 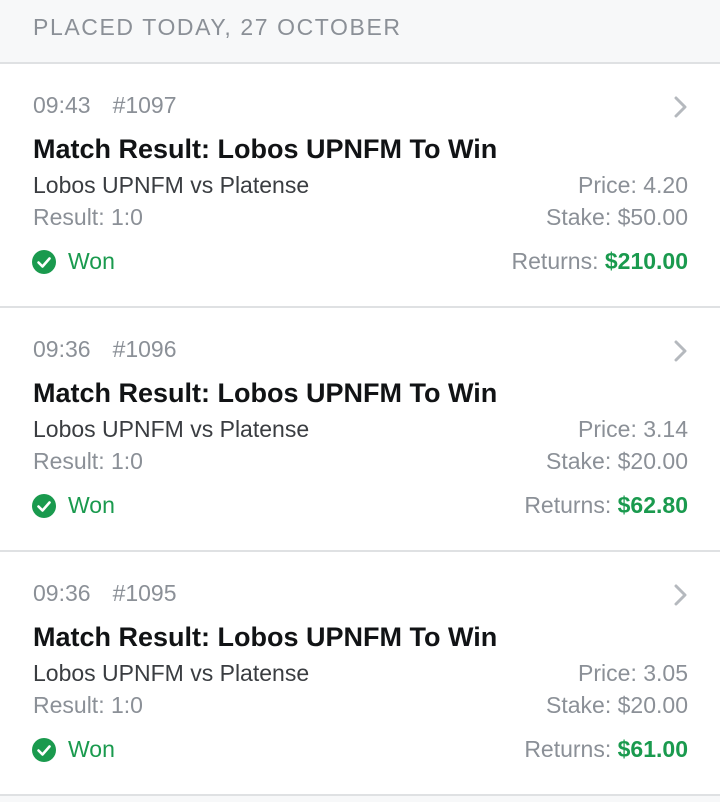 I want to click on price-value: 4.20, so click(x=665, y=185).